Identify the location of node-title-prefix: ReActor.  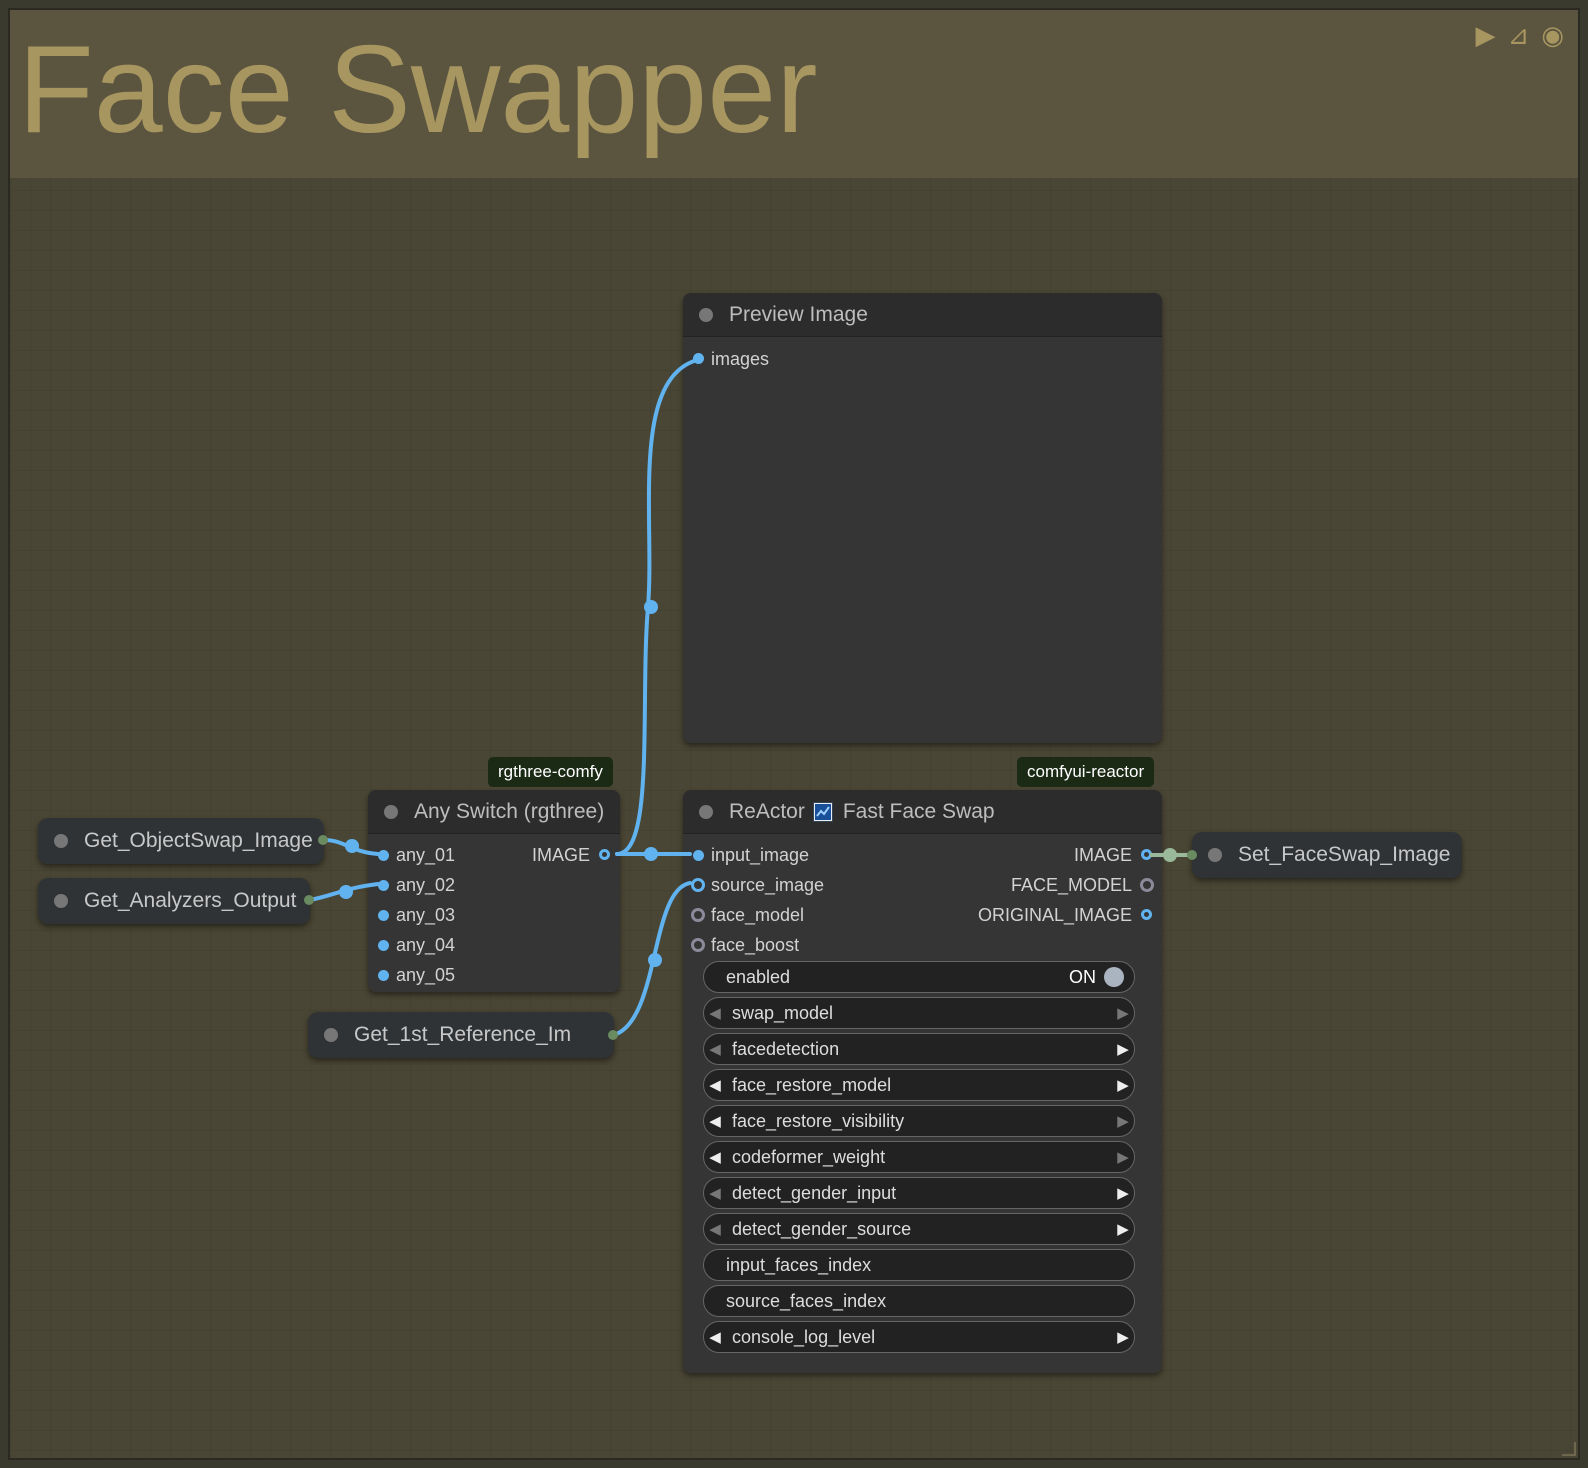
(767, 811).